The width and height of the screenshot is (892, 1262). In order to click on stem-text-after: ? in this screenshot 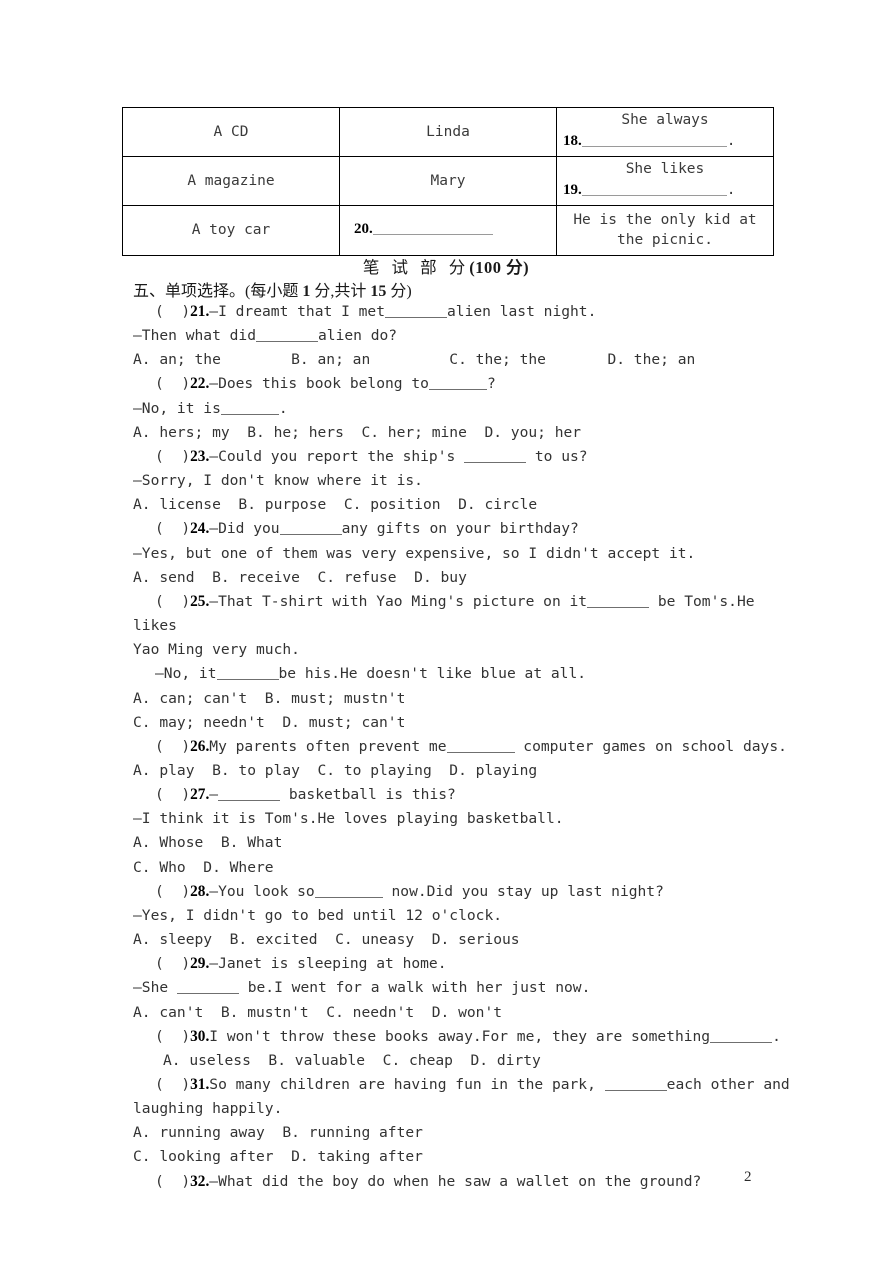, I will do `click(491, 384)`.